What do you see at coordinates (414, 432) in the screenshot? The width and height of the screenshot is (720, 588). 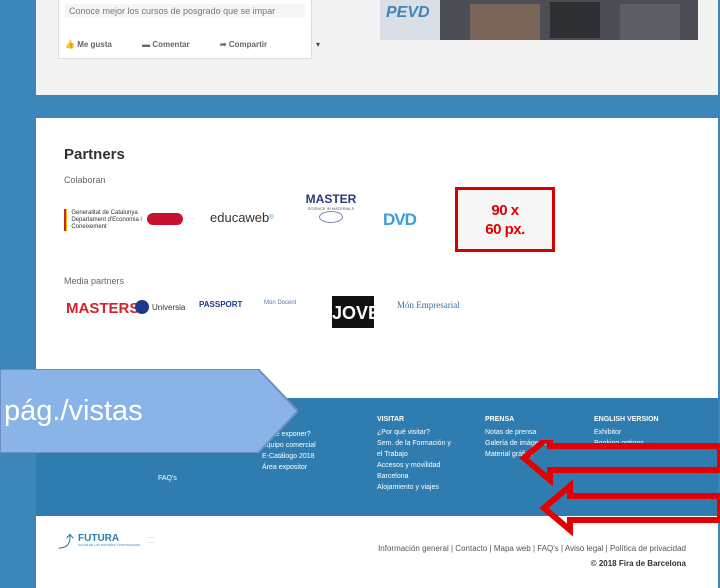 I see `footer-link: ¿Por qué visitar?` at bounding box center [414, 432].